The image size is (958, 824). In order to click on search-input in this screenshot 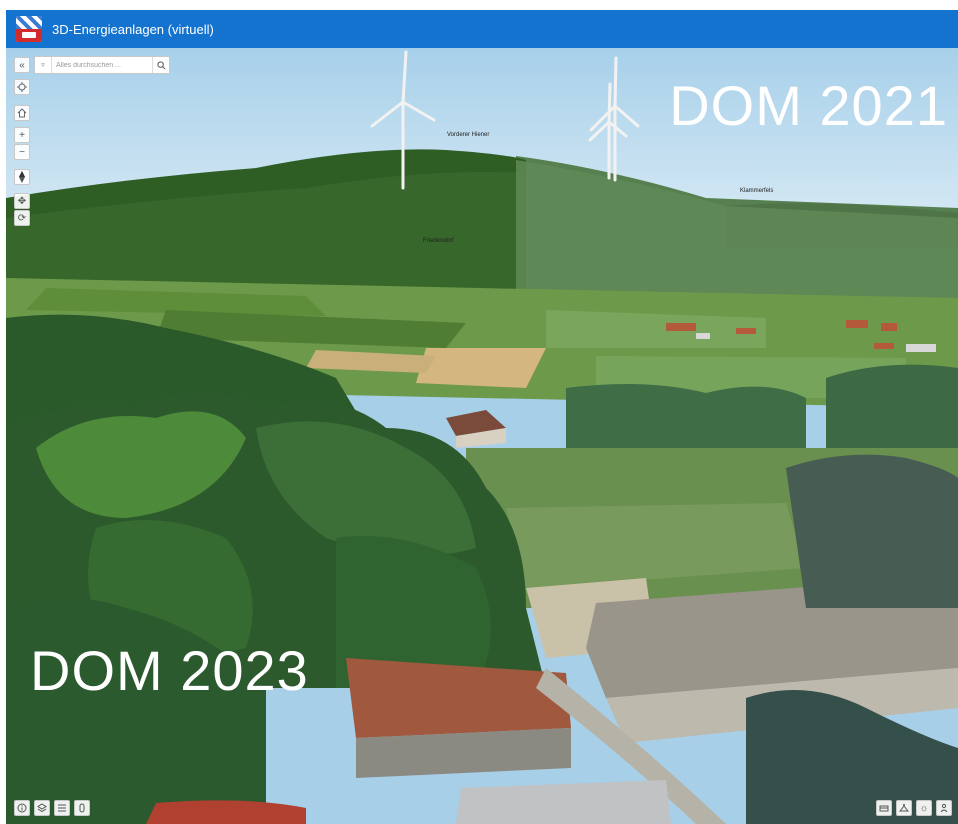, I will do `click(102, 65)`.